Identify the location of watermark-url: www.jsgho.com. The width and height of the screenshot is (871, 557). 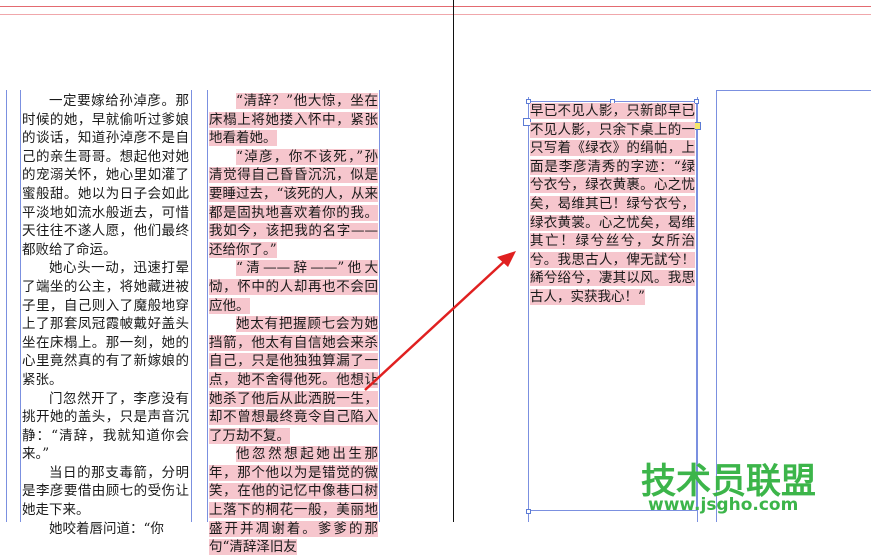
(723, 505).